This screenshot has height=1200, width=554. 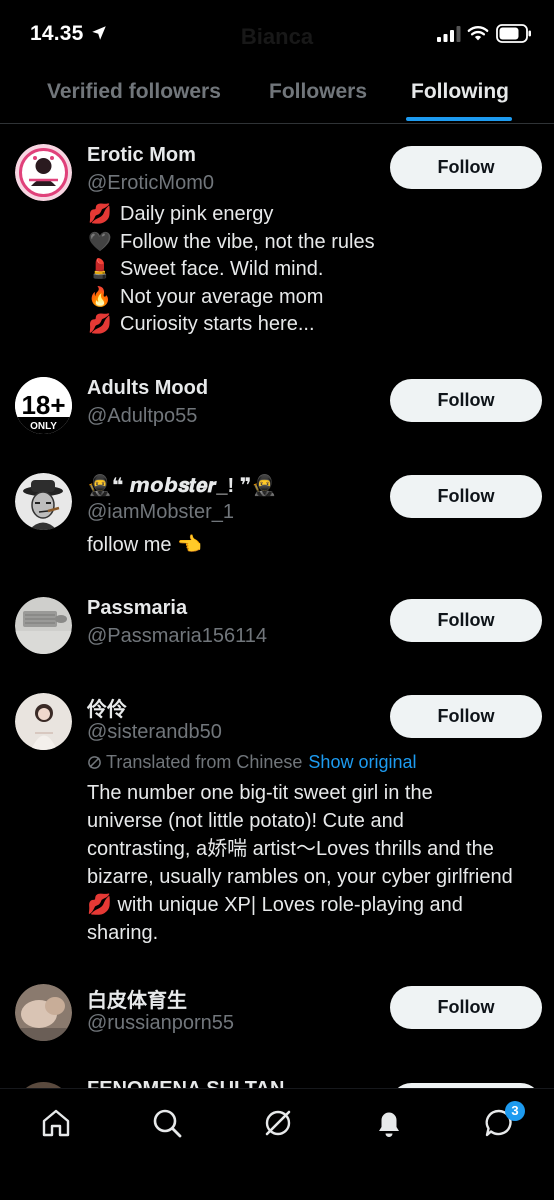 What do you see at coordinates (150, 183) in the screenshot?
I see `username: @EroticMom0` at bounding box center [150, 183].